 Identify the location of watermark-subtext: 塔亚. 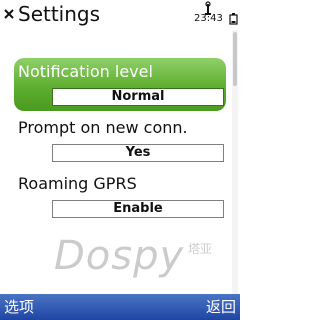
(200, 249).